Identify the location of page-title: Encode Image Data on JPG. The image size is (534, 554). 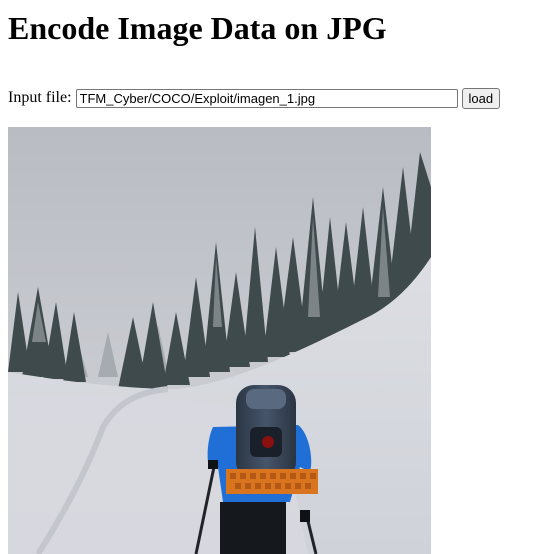
(197, 28).